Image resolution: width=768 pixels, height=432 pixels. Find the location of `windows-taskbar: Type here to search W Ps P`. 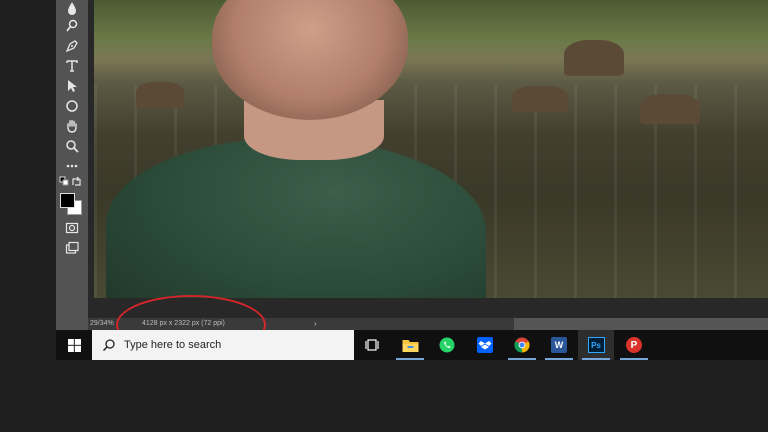

windows-taskbar: Type here to search W Ps P is located at coordinates (412, 345).